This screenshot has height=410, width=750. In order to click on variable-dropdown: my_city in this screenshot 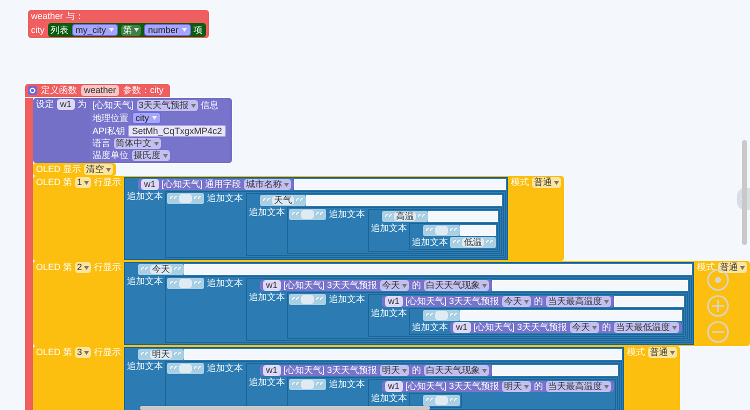, I will do `click(95, 30)`.